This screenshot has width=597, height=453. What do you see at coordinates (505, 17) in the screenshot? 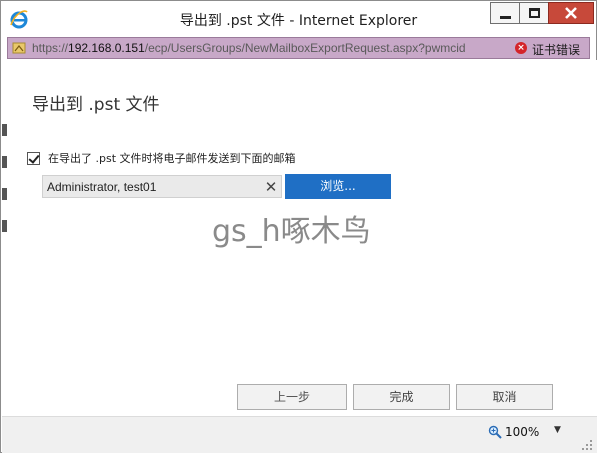
I see `minimize-icon` at bounding box center [505, 17].